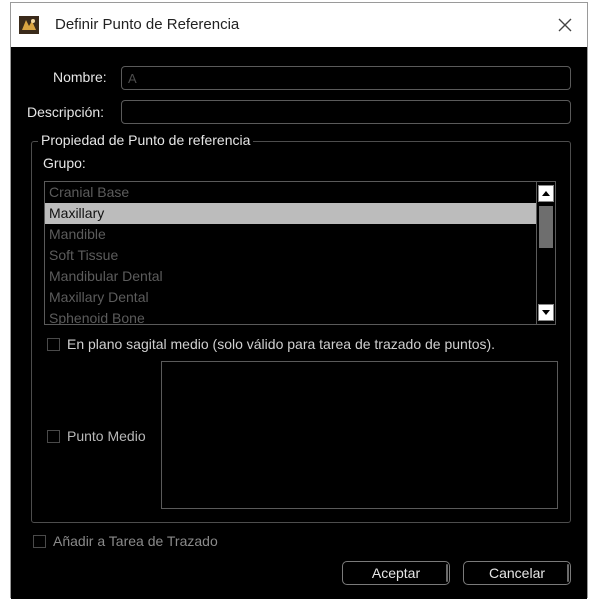 This screenshot has height=600, width=590. Describe the element at coordinates (29, 25) in the screenshot. I see `app-logo-icon` at that location.